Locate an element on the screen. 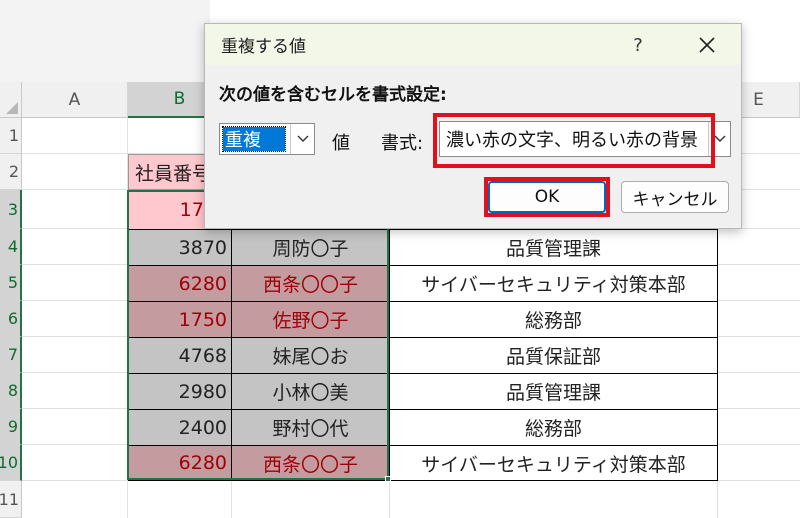  row-header-2: 2 is located at coordinates (11, 172).